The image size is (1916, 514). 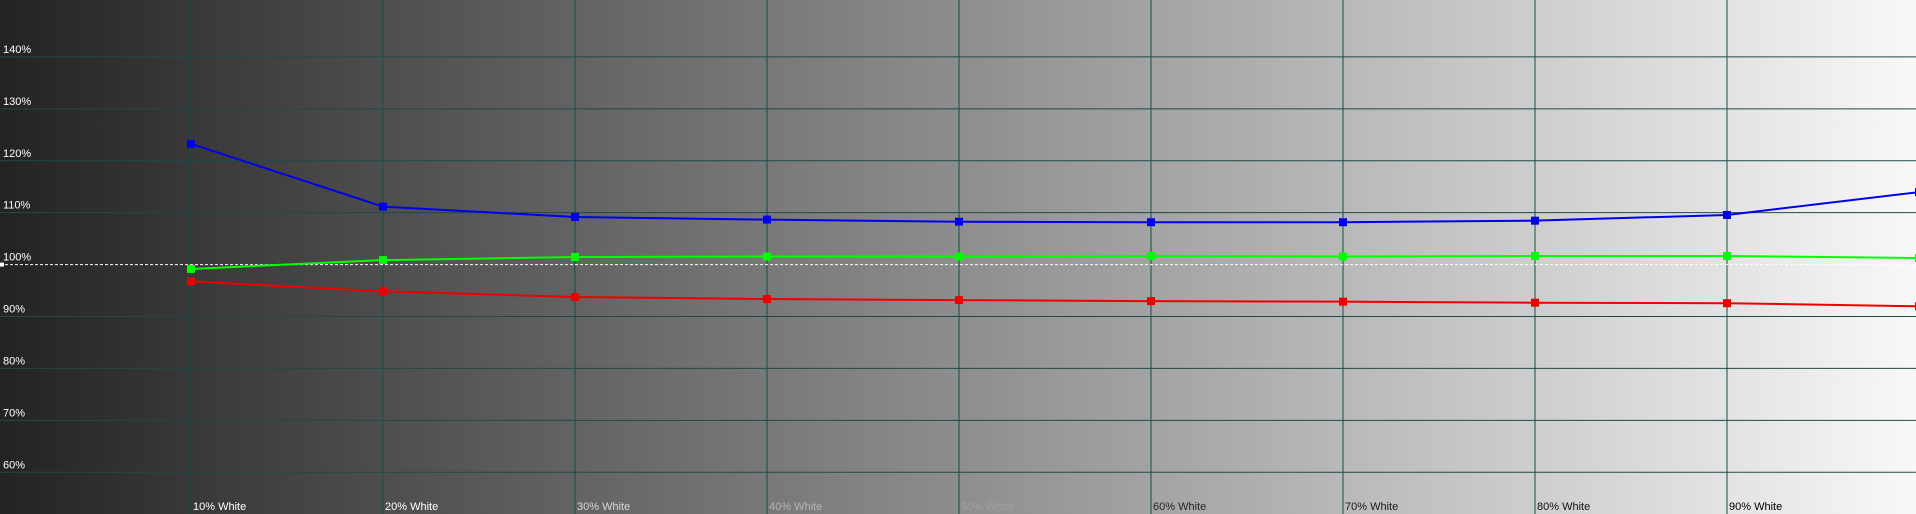 What do you see at coordinates (1755, 507) in the screenshot?
I see `x-tick-label-8: 90% White` at bounding box center [1755, 507].